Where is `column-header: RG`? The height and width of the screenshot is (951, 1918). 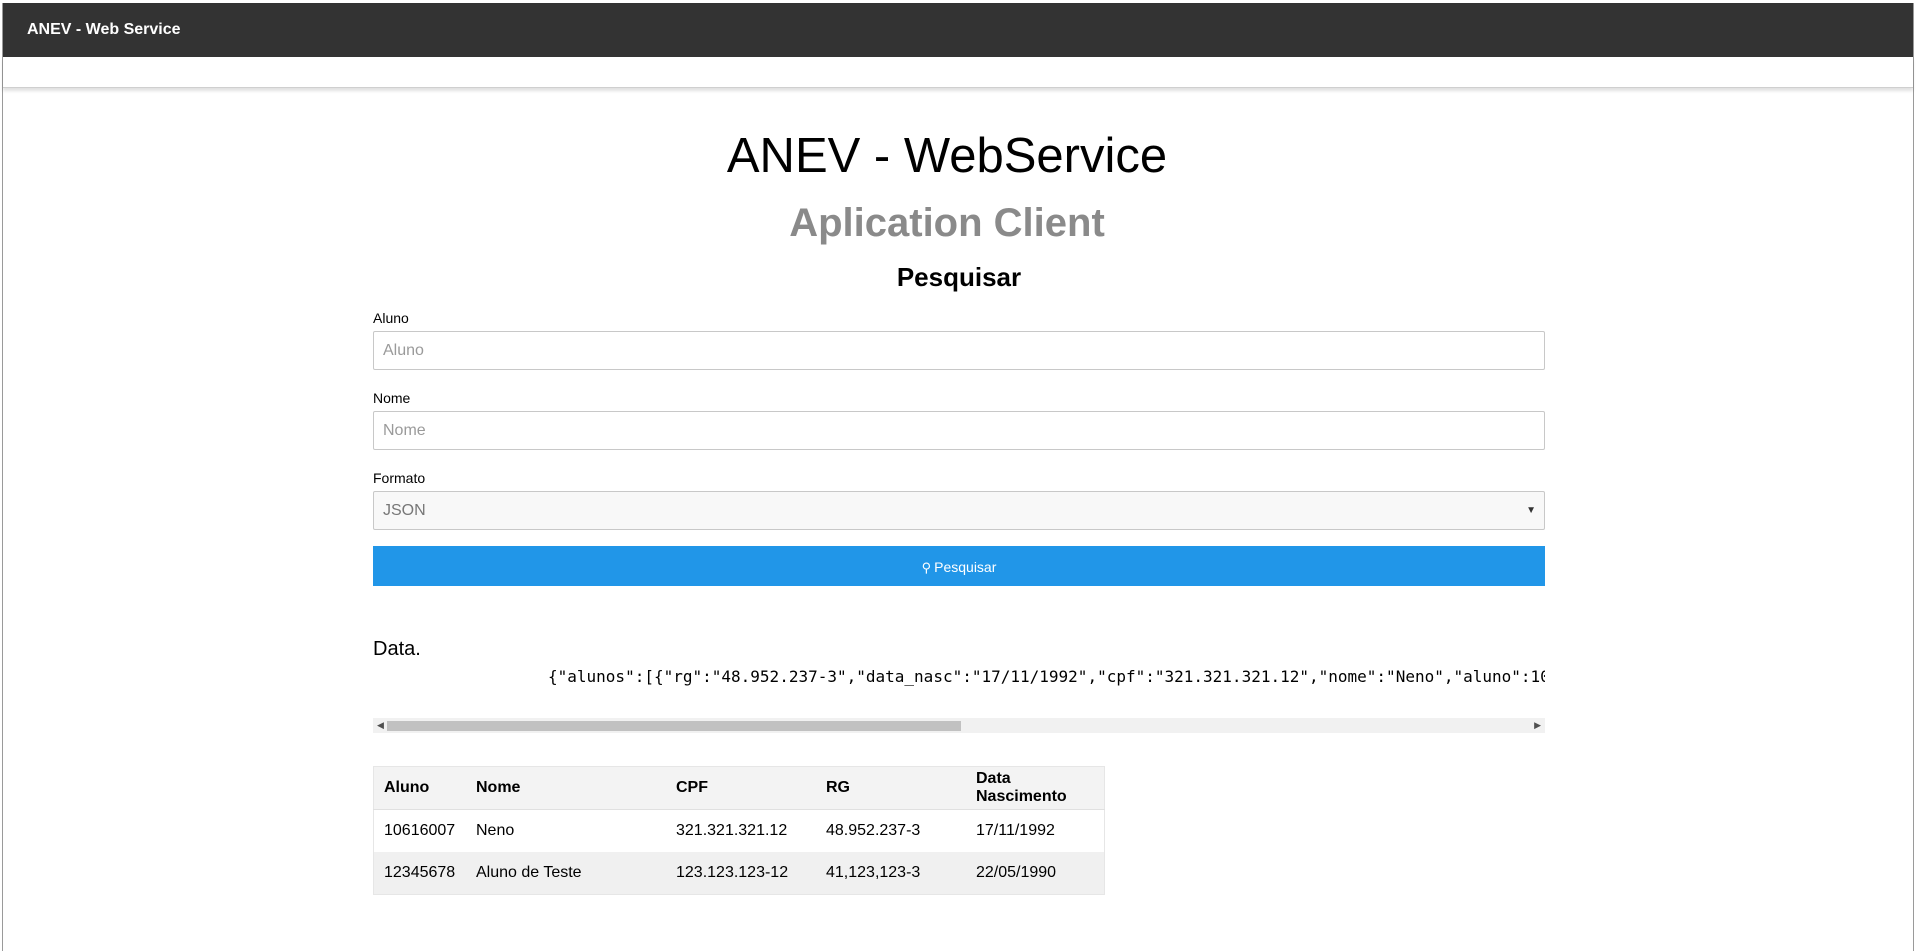
column-header: RG is located at coordinates (891, 788).